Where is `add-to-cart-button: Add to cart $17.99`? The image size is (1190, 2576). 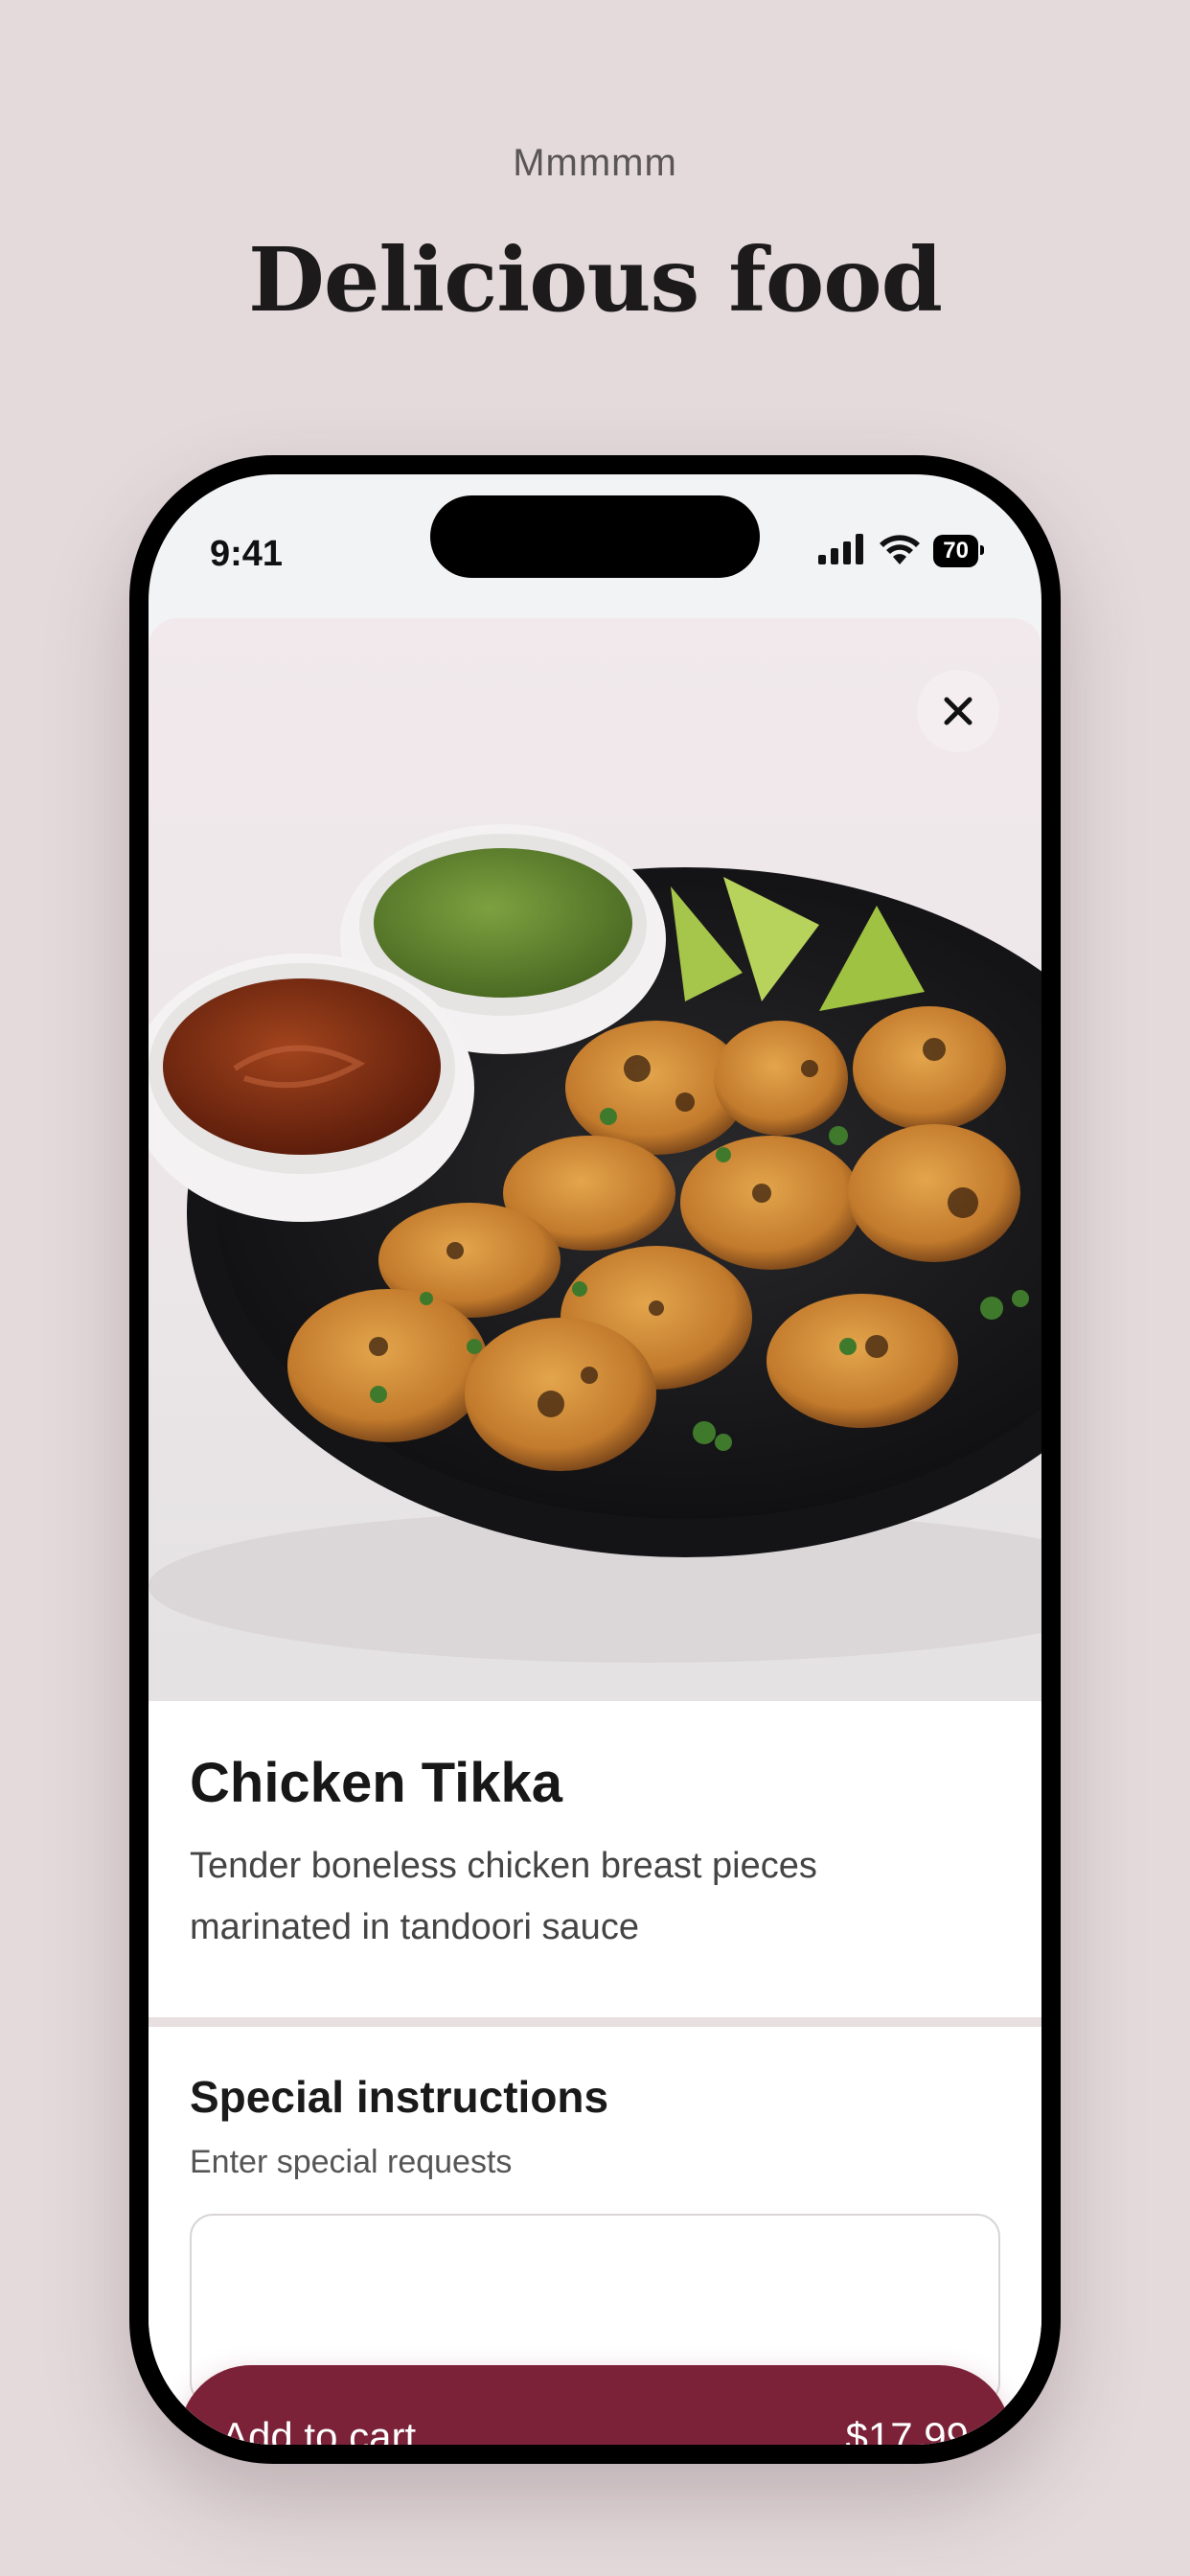
add-to-cart-button: Add to cart $17.99 is located at coordinates (595, 2405).